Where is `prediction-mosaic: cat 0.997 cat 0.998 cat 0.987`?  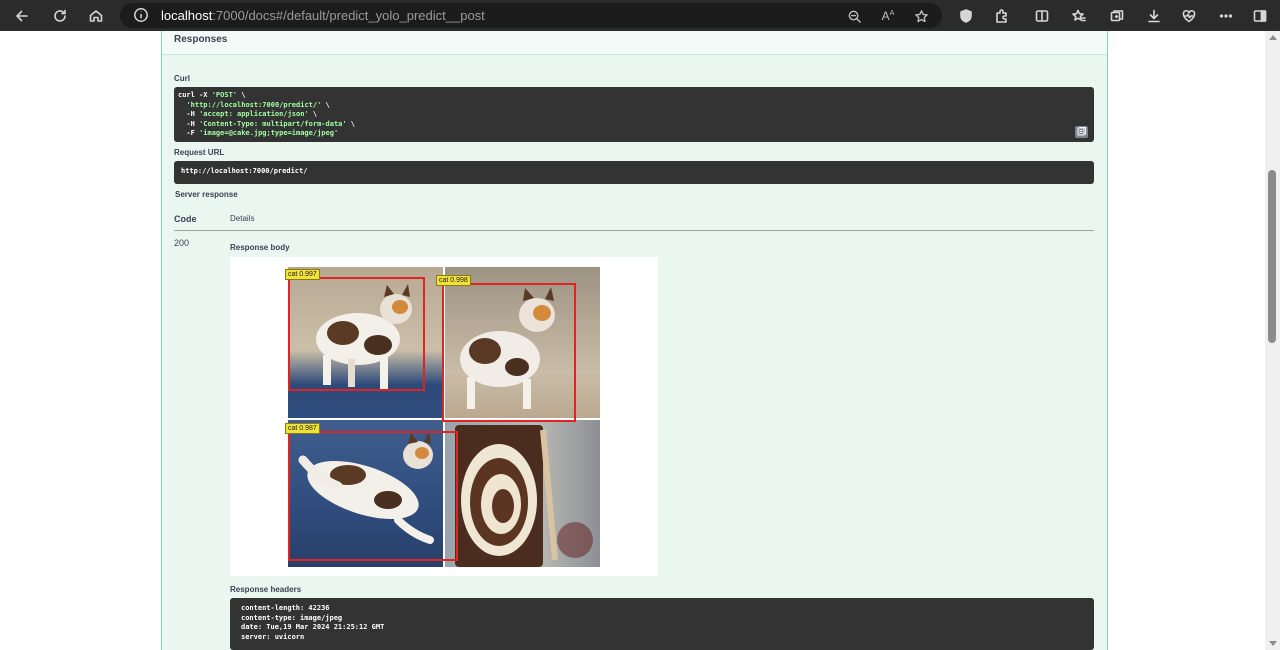 prediction-mosaic: cat 0.997 cat 0.998 cat 0.987 is located at coordinates (442, 417).